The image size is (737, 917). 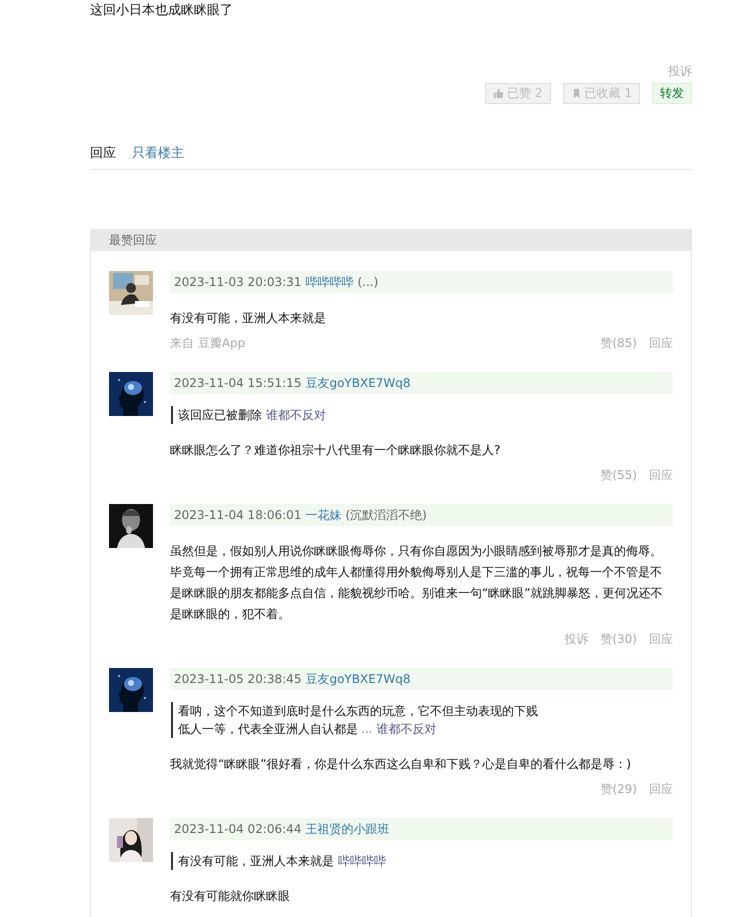 What do you see at coordinates (498, 93) in the screenshot?
I see `thumbs-up-icon` at bounding box center [498, 93].